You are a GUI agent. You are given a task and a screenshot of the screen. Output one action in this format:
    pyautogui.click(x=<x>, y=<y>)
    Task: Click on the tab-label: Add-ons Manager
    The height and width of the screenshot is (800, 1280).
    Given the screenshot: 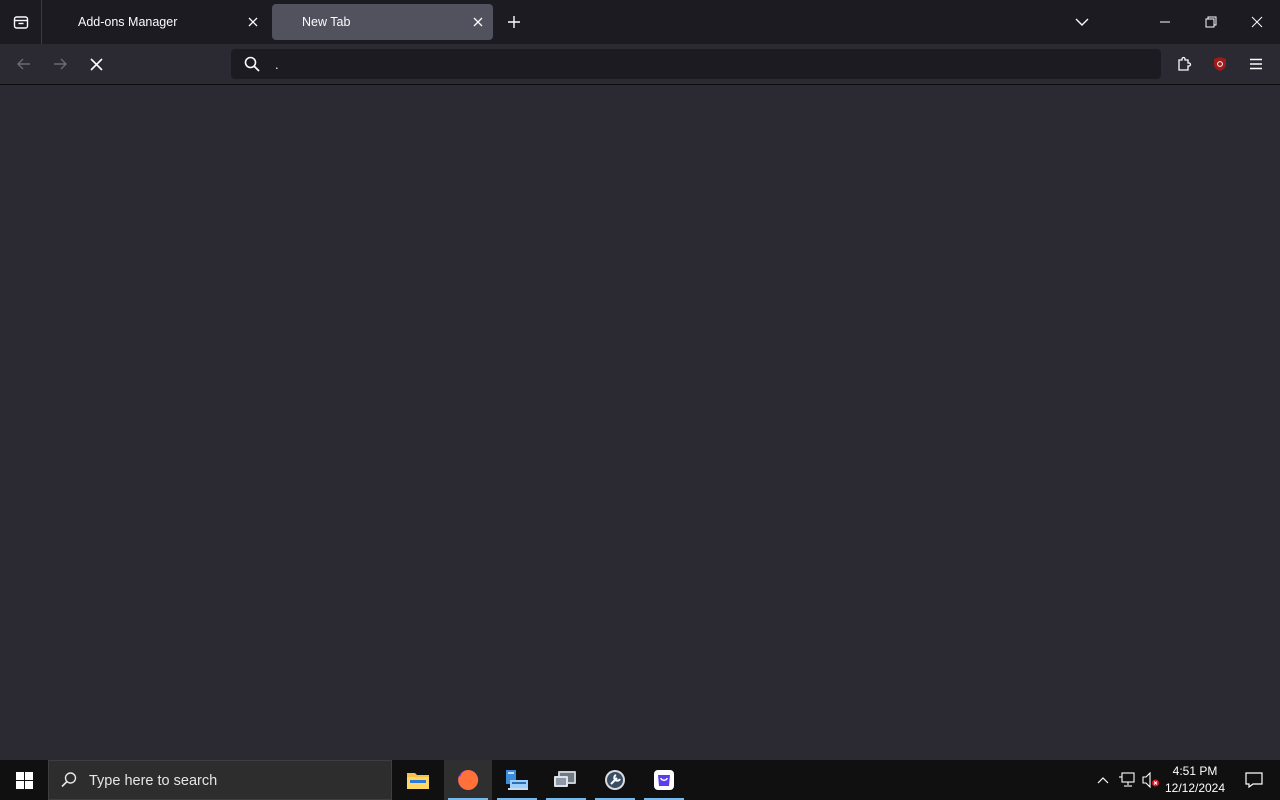 What is the action you would take?
    pyautogui.click(x=128, y=22)
    